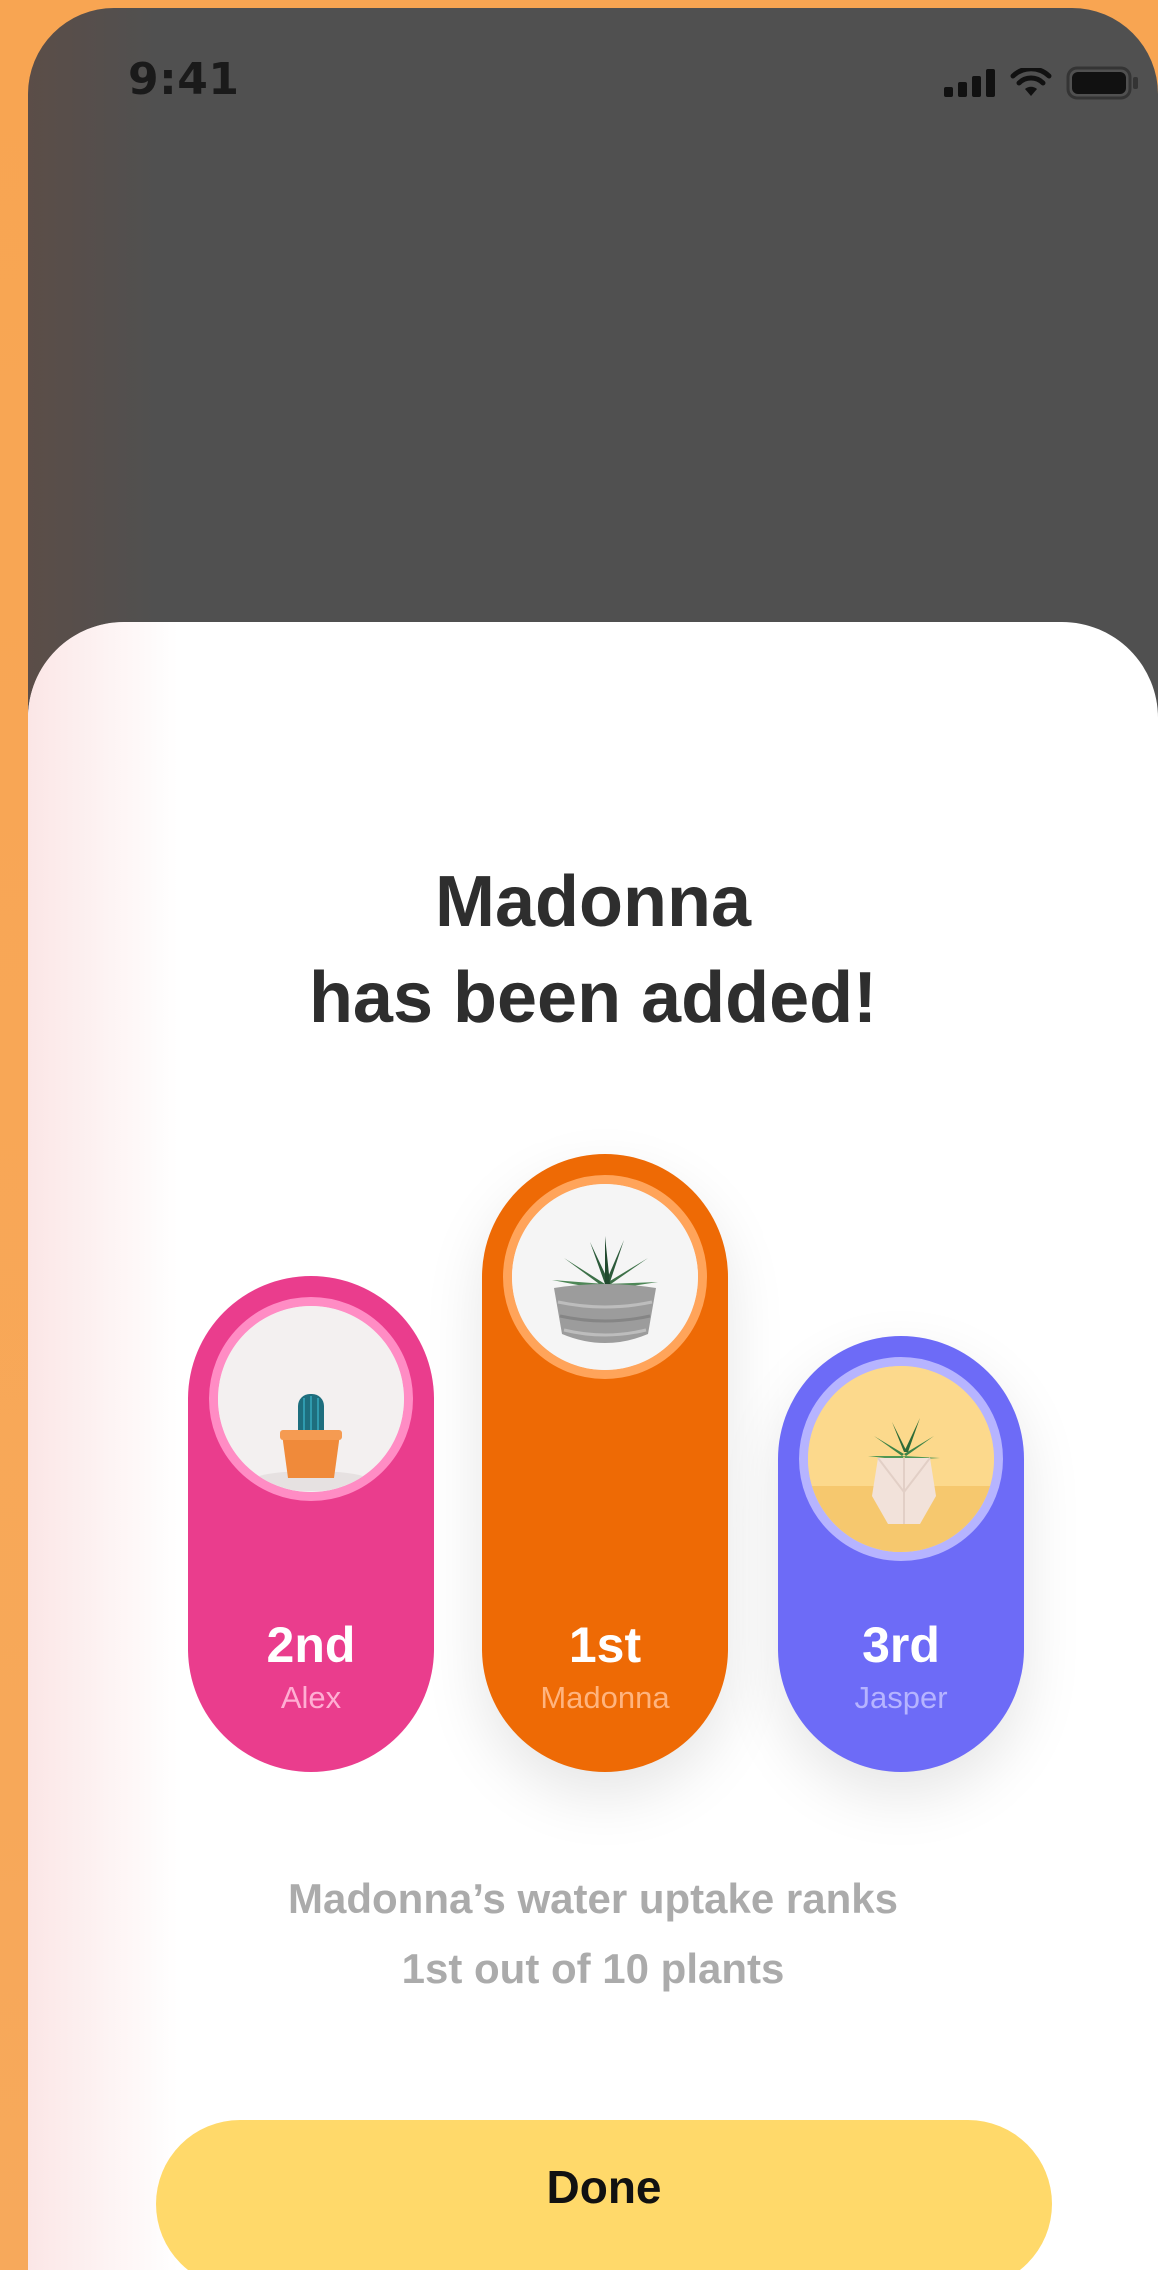 Image resolution: width=1158 pixels, height=2270 pixels. What do you see at coordinates (605, 1645) in the screenshot?
I see `rank-label: 1st` at bounding box center [605, 1645].